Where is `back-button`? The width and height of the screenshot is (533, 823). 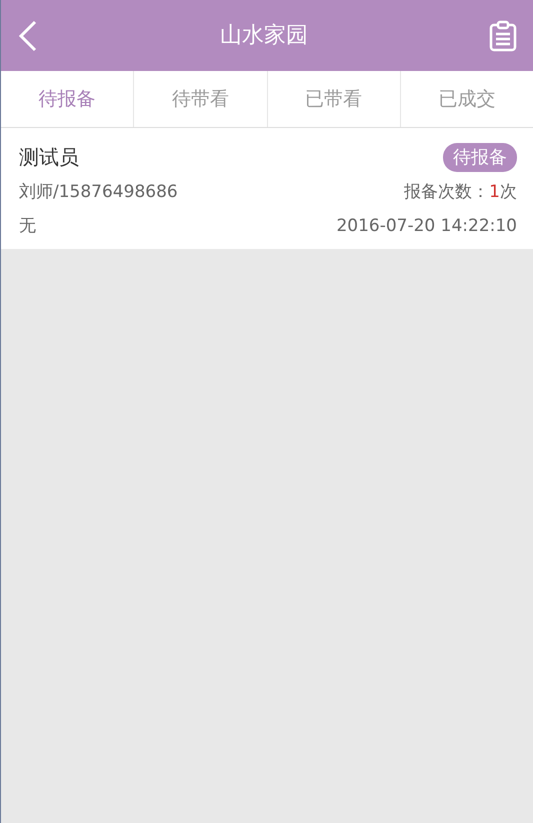 back-button is located at coordinates (28, 36).